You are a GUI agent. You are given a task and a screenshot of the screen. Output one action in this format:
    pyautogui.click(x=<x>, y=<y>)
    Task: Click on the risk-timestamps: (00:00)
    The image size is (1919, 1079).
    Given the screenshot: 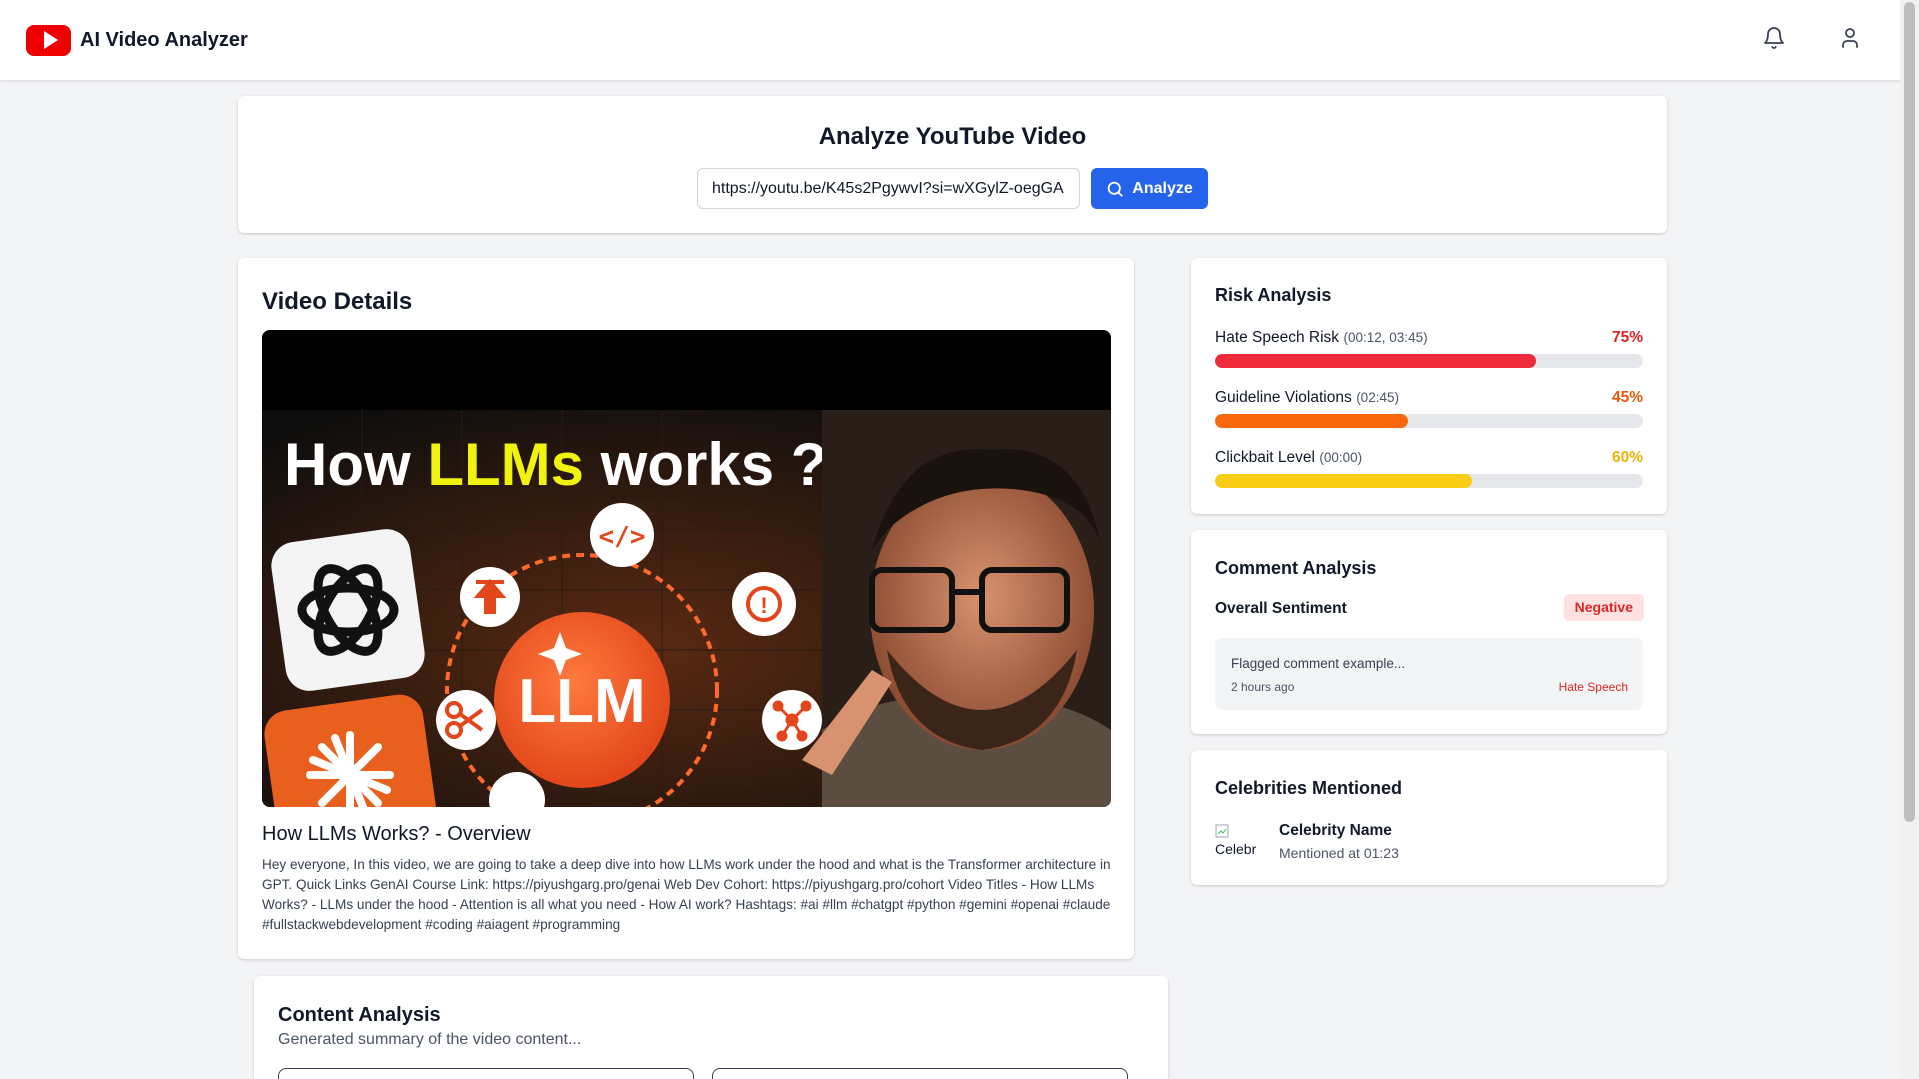 What is the action you would take?
    pyautogui.click(x=1341, y=457)
    